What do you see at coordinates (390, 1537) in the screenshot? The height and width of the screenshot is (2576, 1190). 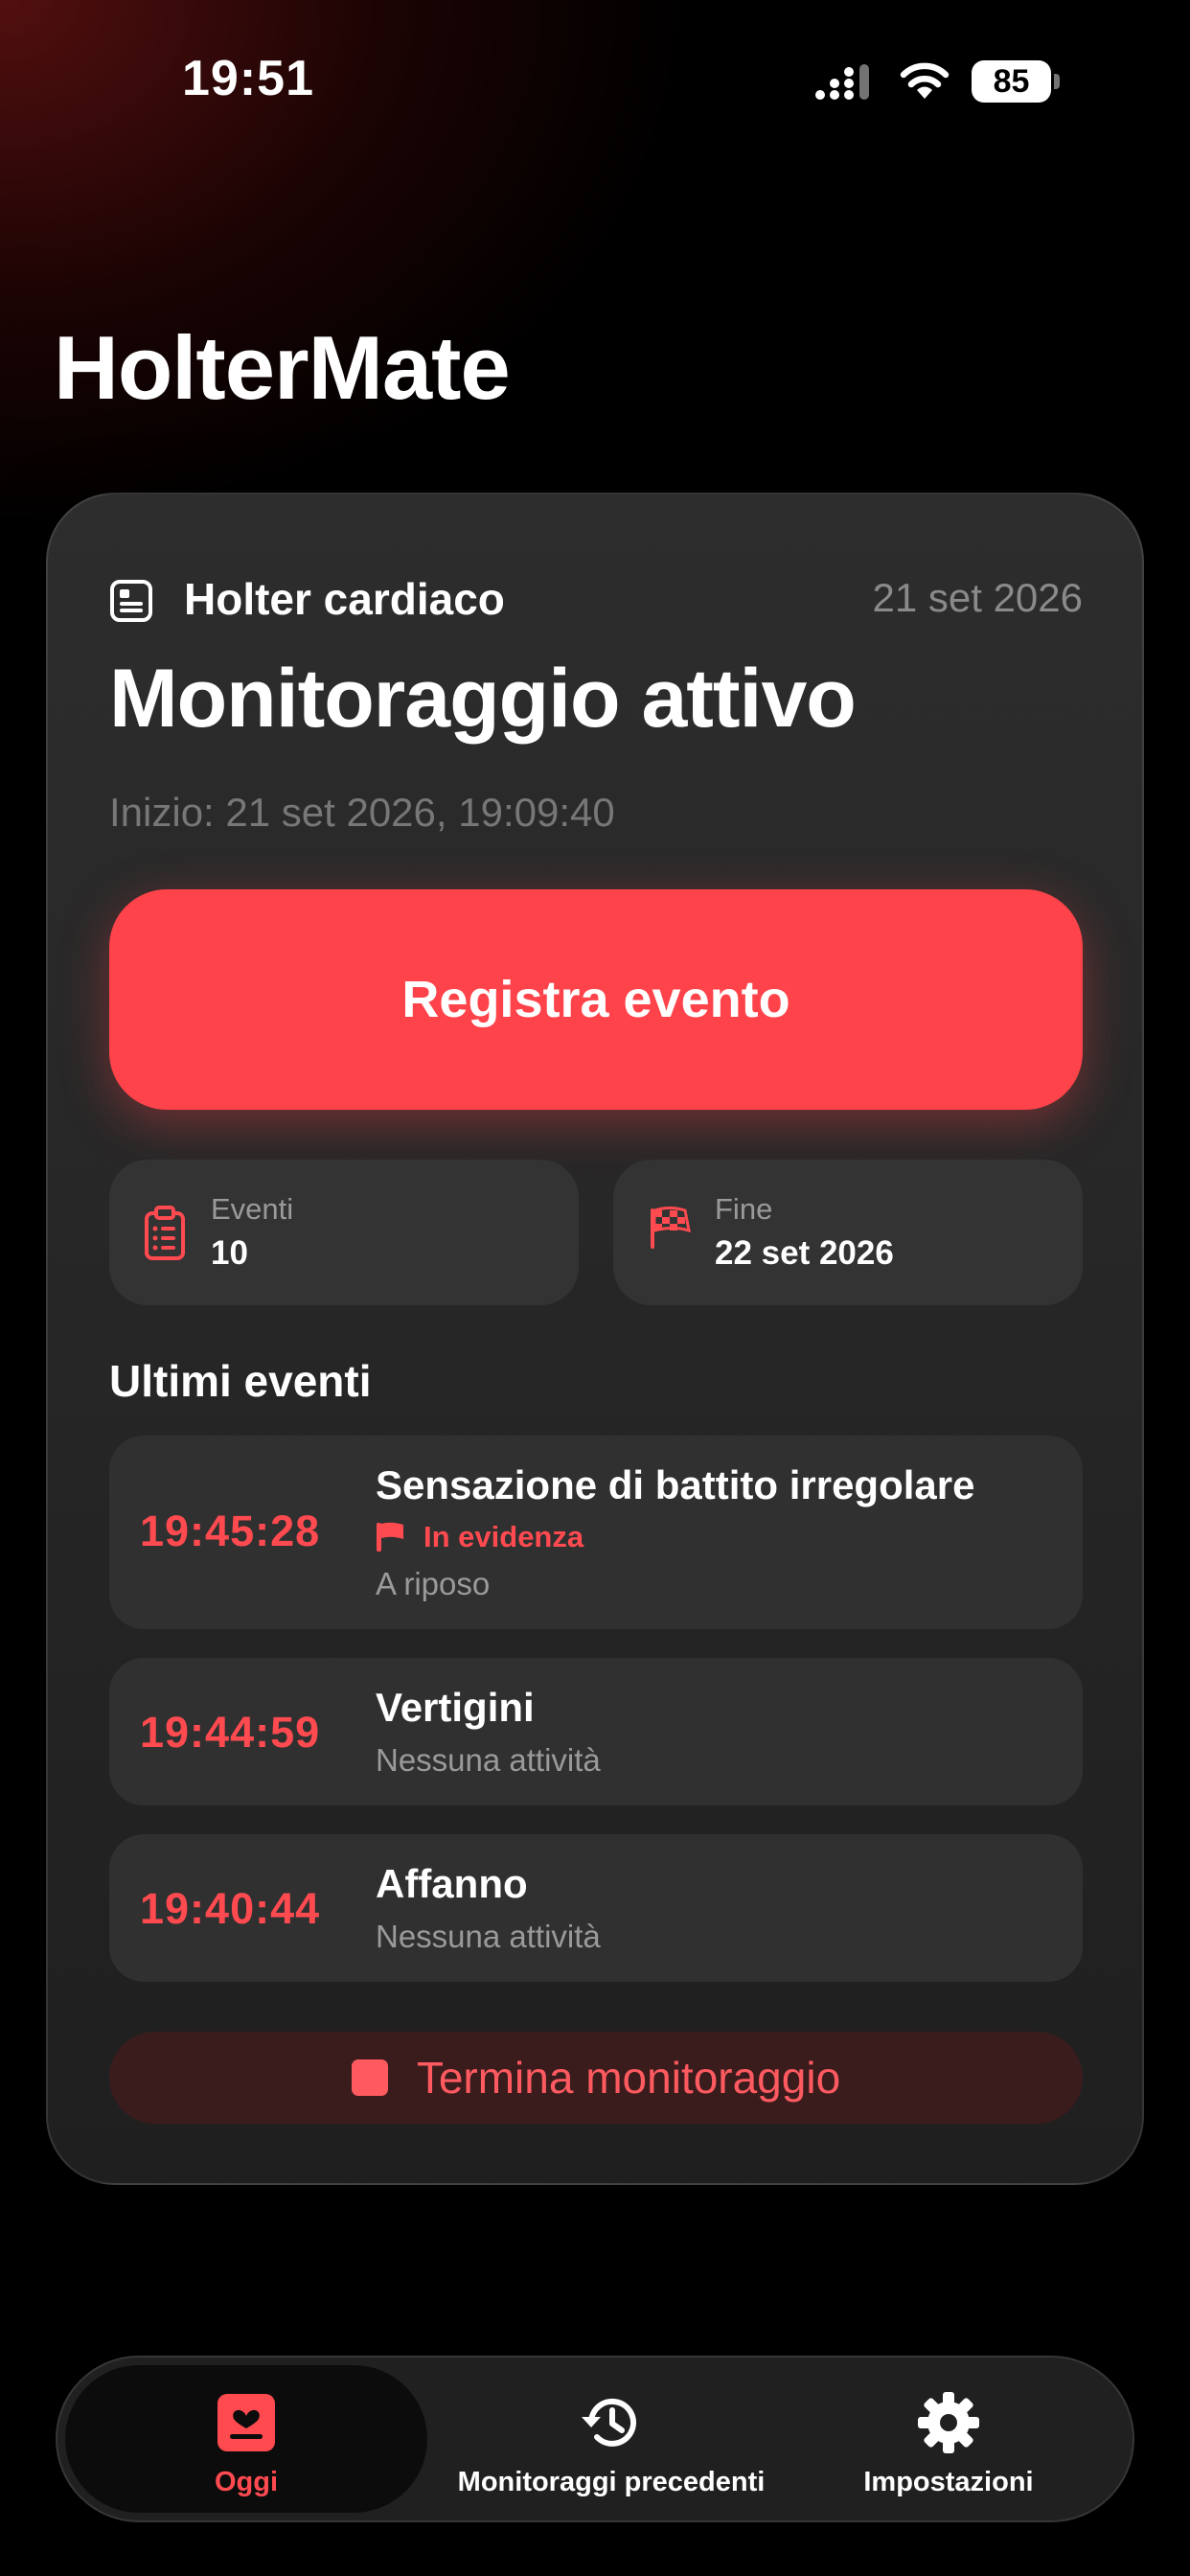 I see `flag-icon` at bounding box center [390, 1537].